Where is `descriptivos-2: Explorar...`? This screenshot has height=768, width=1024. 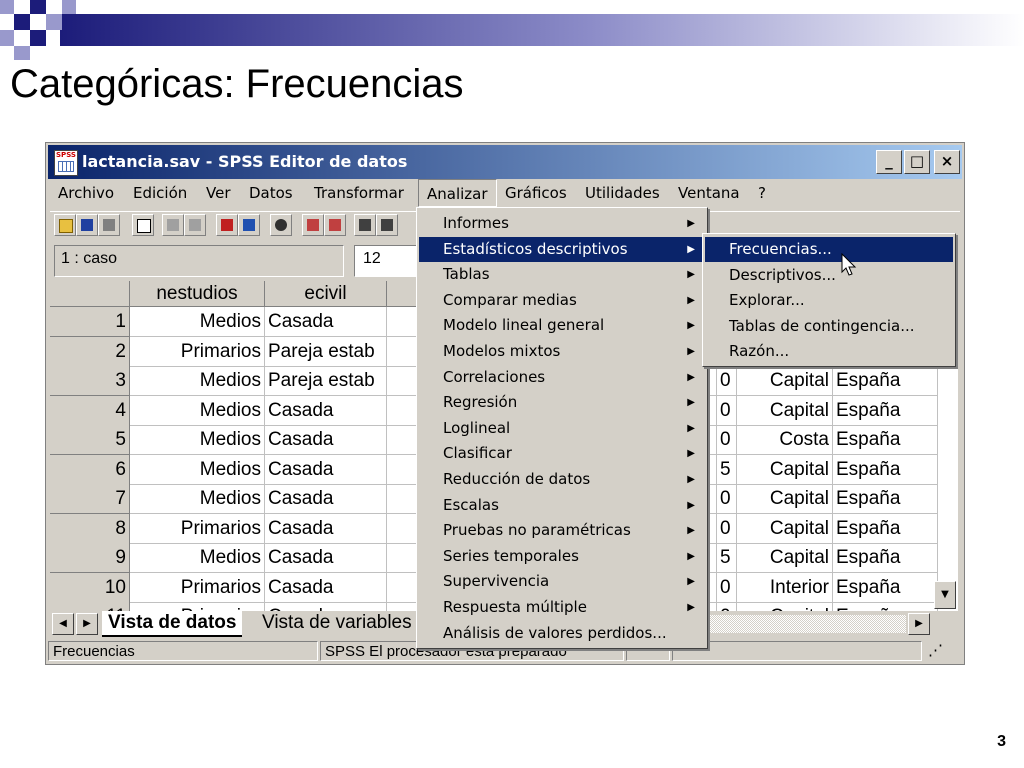
descriptivos-2: Explorar... is located at coordinates (829, 300).